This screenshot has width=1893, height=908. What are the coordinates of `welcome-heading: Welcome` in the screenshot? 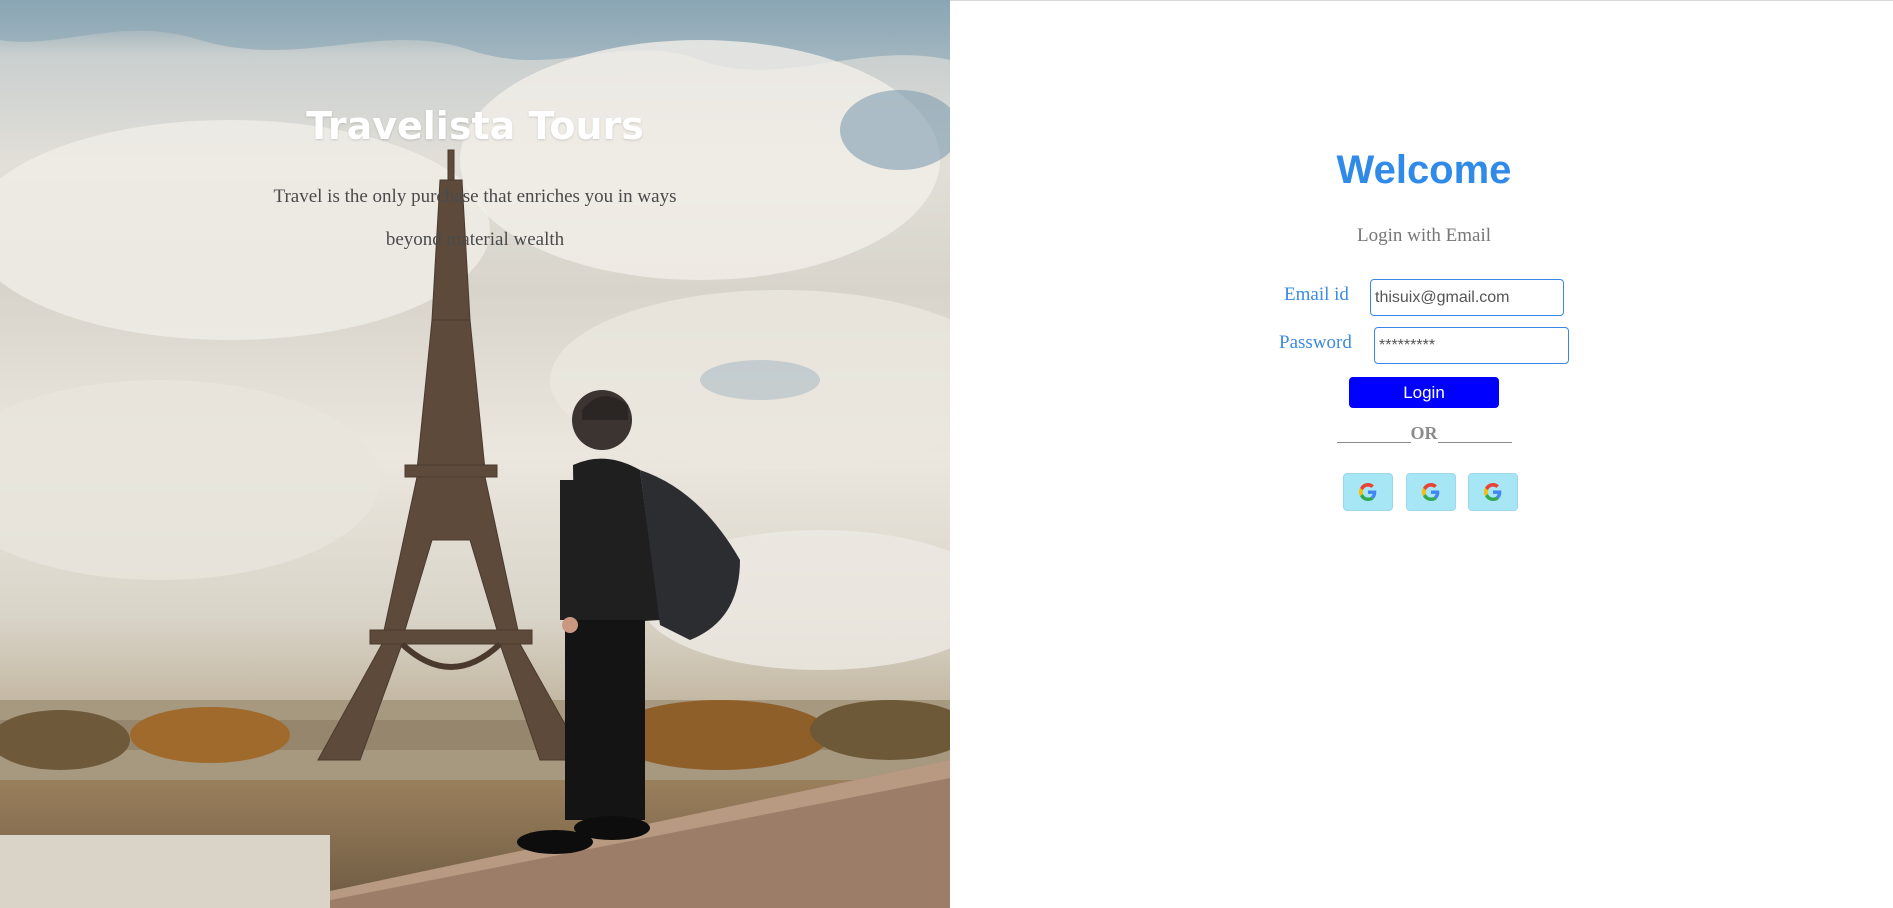 It's located at (1424, 170).